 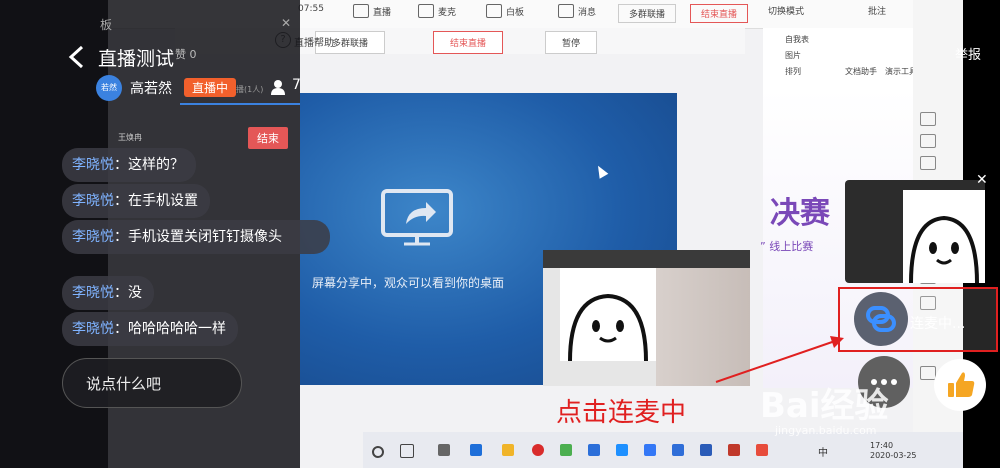 What do you see at coordinates (408, 283) in the screenshot?
I see `screen-share-text: 屏幕分享中，观众可以看到你的桌面` at bounding box center [408, 283].